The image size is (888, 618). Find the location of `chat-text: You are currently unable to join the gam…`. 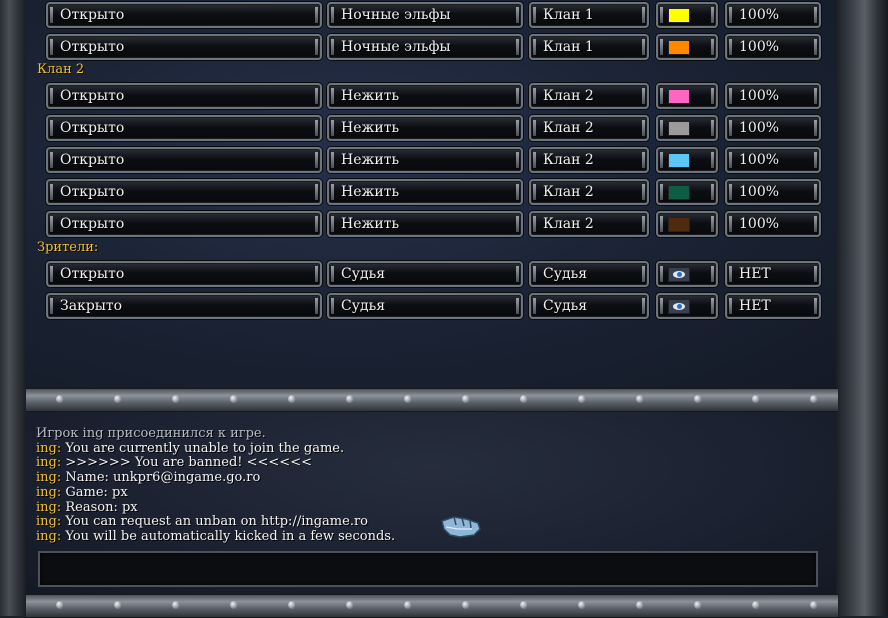

chat-text: You are currently unable to join the gam… is located at coordinates (203, 448).